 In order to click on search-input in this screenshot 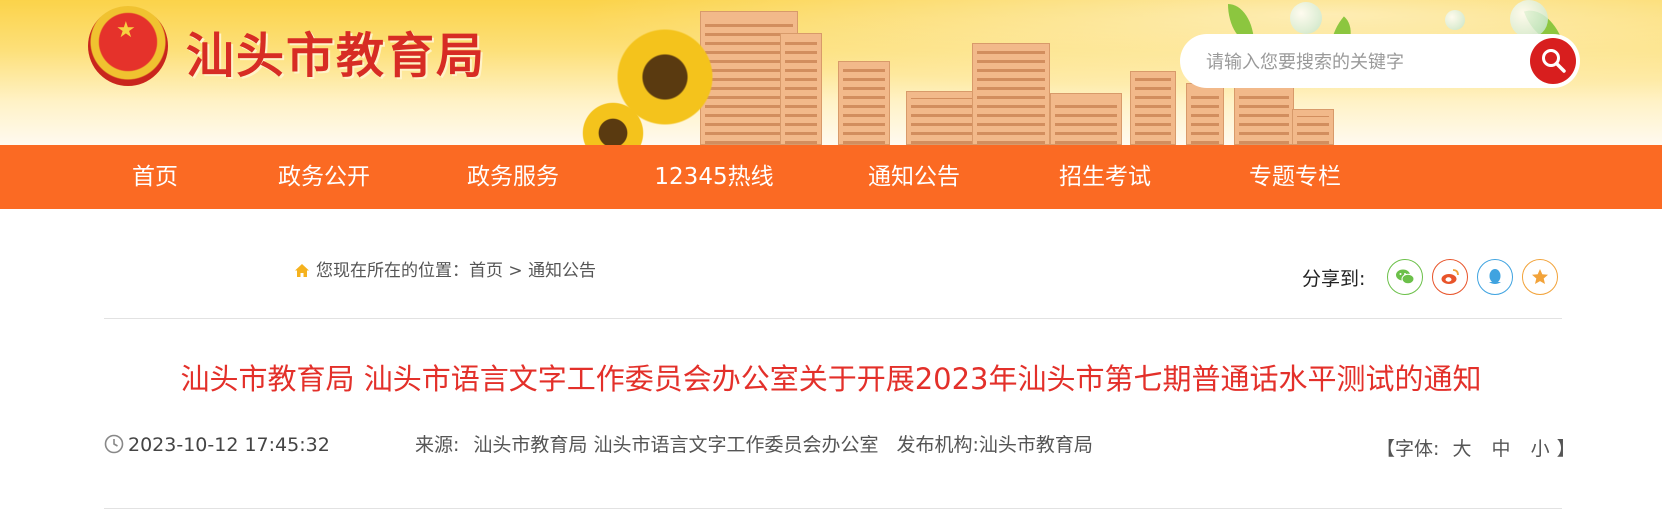, I will do `click(1361, 62)`.